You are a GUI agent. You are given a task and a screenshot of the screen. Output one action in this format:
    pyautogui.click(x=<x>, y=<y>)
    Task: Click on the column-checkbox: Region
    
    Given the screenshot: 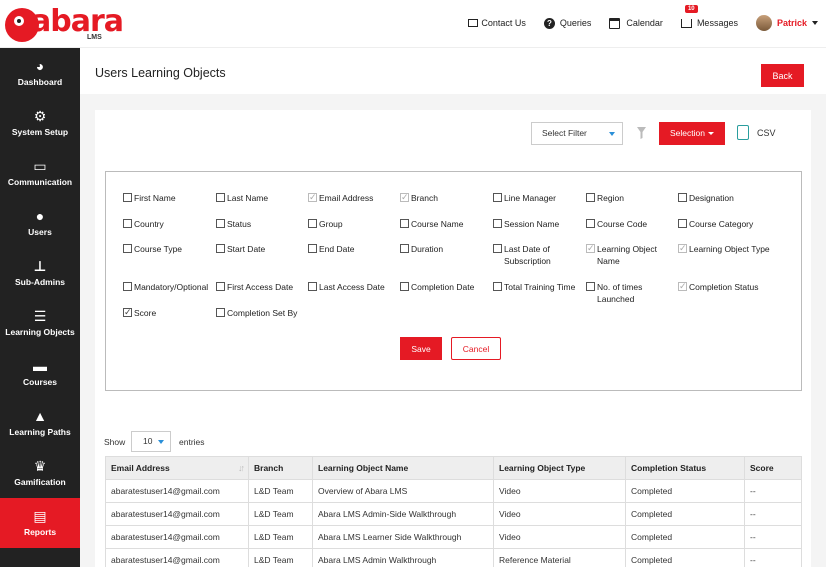 What is the action you would take?
    pyautogui.click(x=632, y=198)
    